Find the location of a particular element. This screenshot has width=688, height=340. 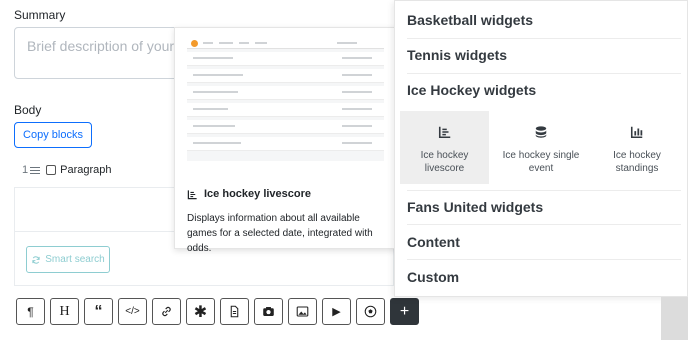

smart-search-label: Smart search is located at coordinates (75, 259).